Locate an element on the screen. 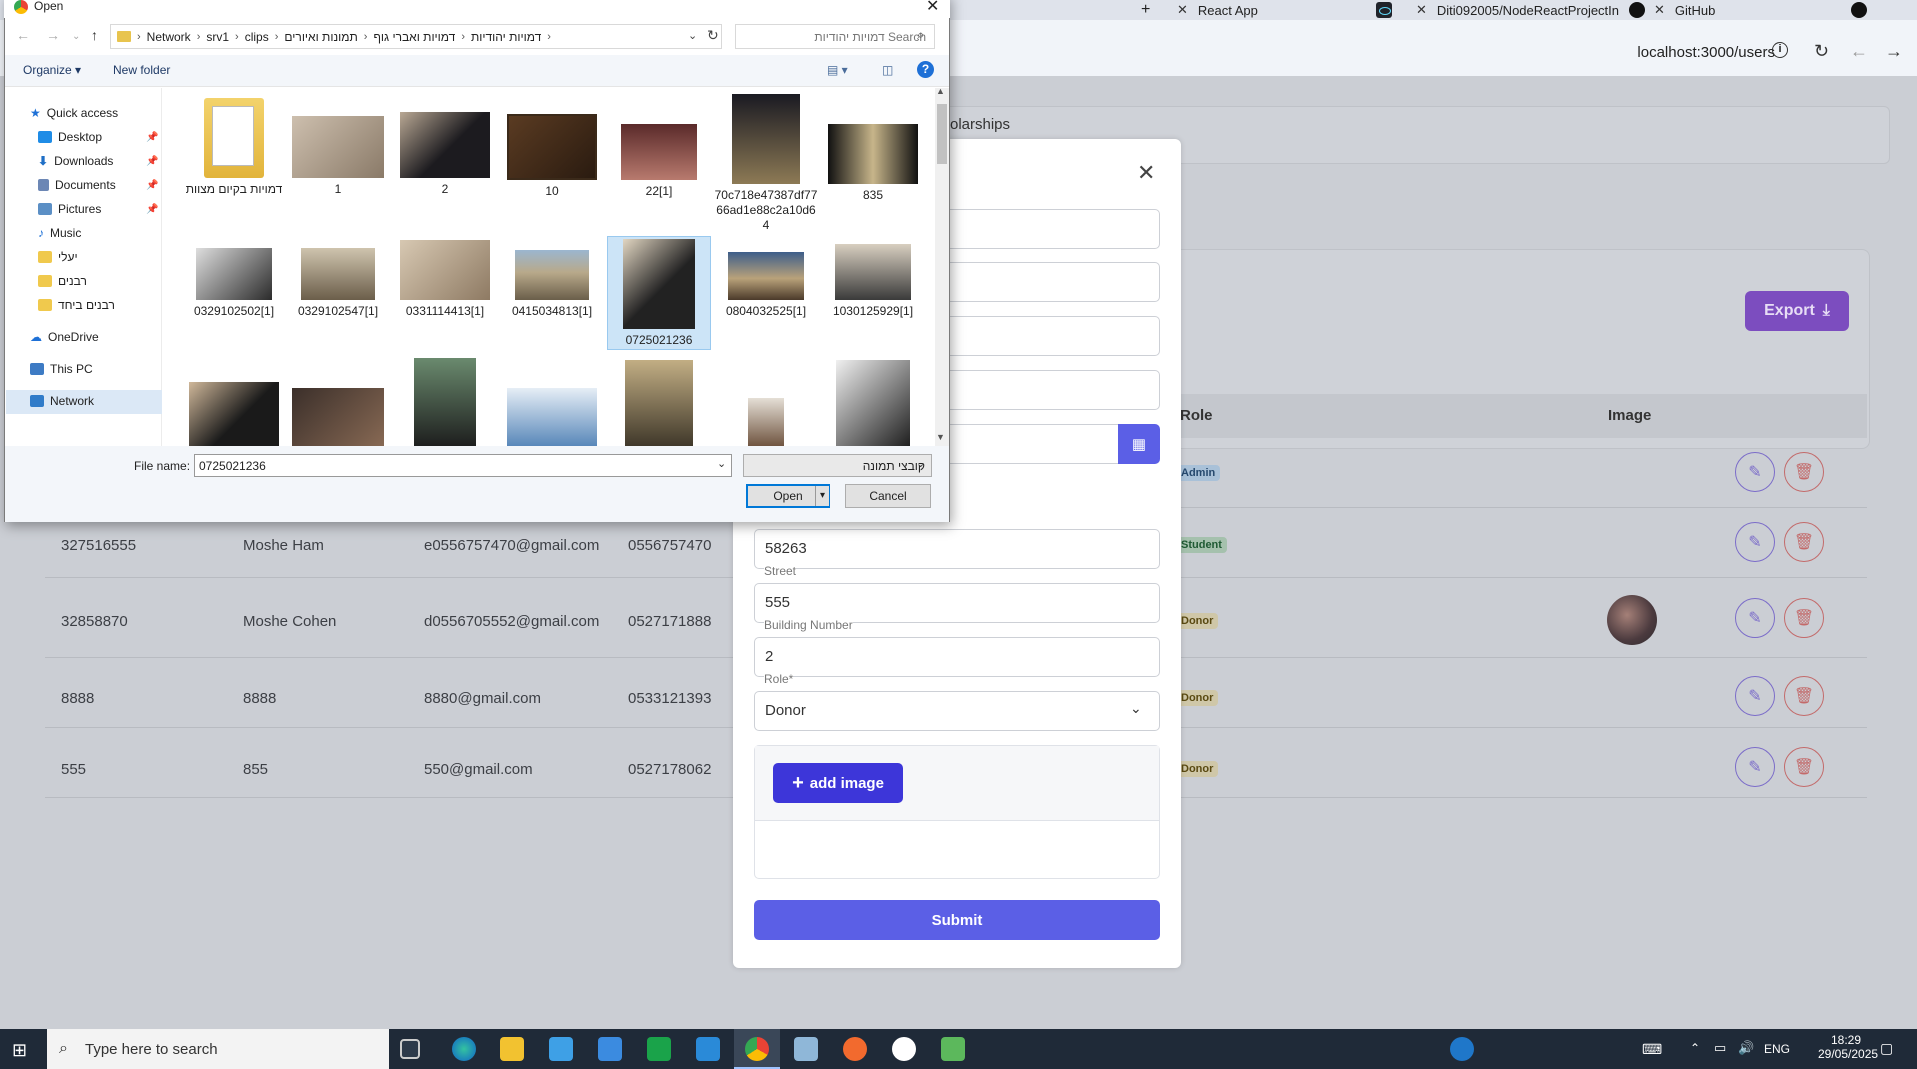 Image resolution: width=1917 pixels, height=1069 pixels. organize-menu: Organize ▾ is located at coordinates (52, 70).